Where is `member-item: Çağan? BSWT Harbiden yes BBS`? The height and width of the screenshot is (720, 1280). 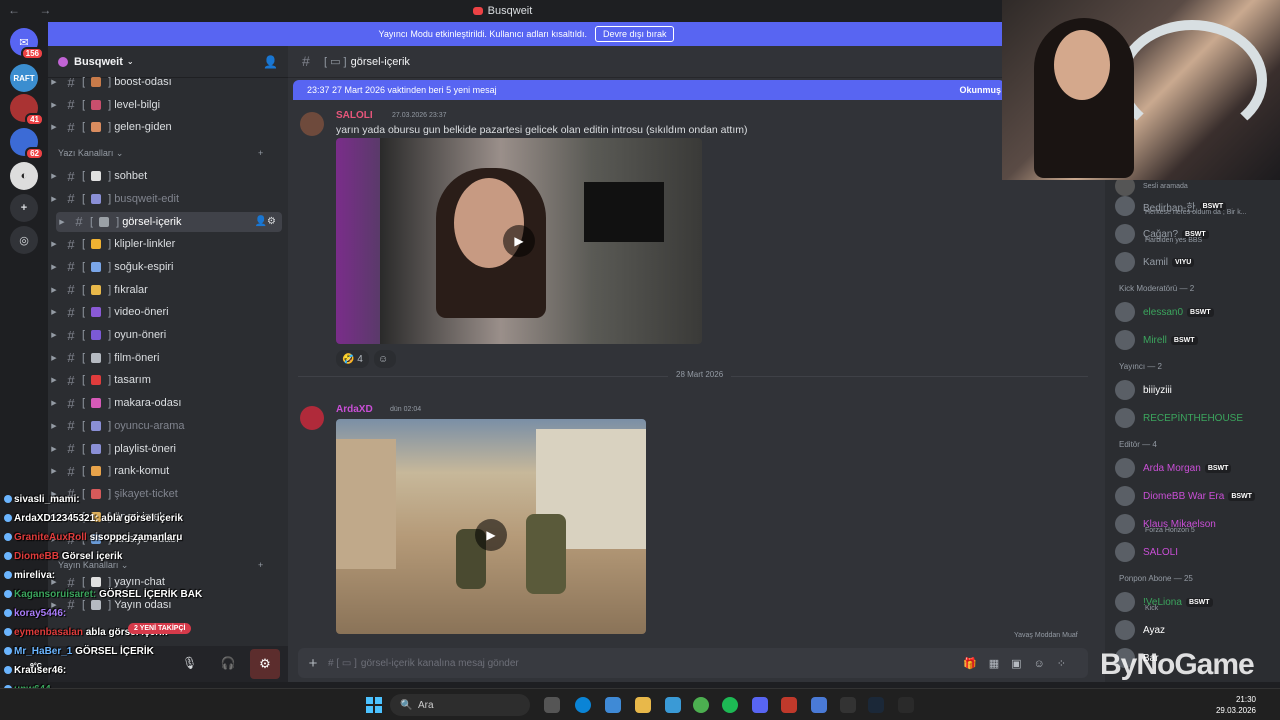
member-item: Çağan? BSWT Harbiden yes BBS is located at coordinates (1197, 234).